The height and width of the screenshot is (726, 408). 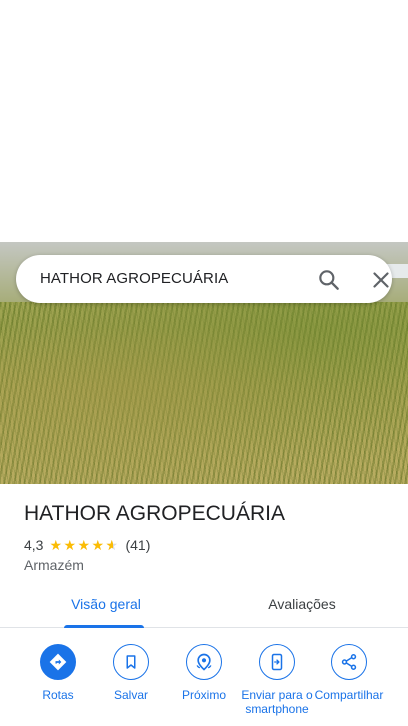 I want to click on save-label: Salvar, so click(x=130, y=695).